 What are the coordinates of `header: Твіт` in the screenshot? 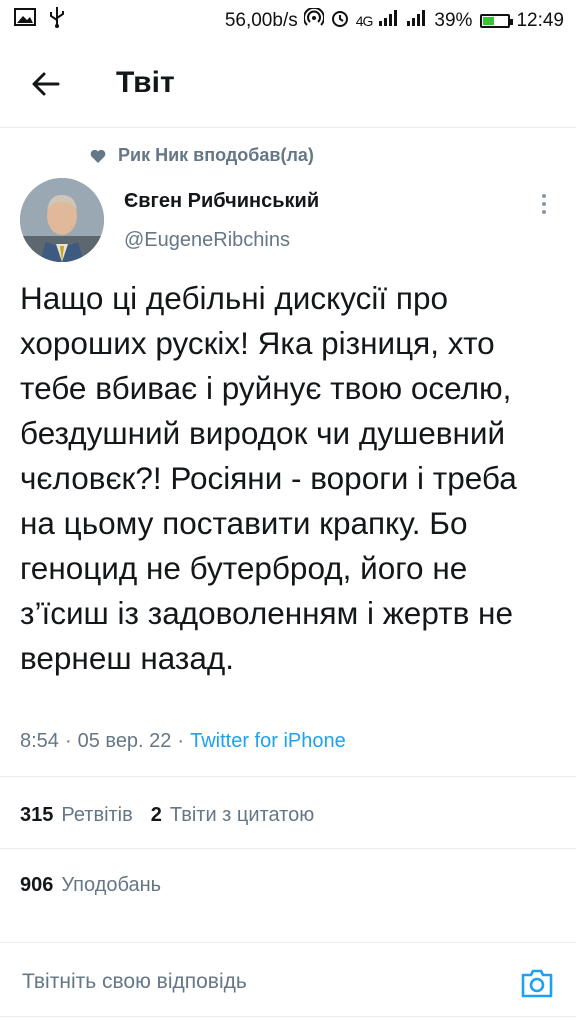 It's located at (288, 87).